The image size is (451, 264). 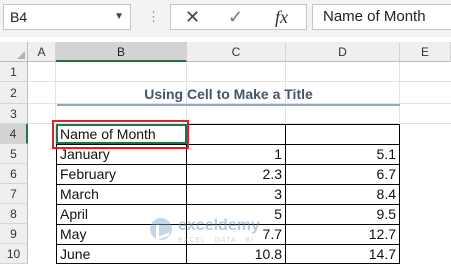 What do you see at coordinates (121, 174) in the screenshot?
I see `table-cell-month: February` at bounding box center [121, 174].